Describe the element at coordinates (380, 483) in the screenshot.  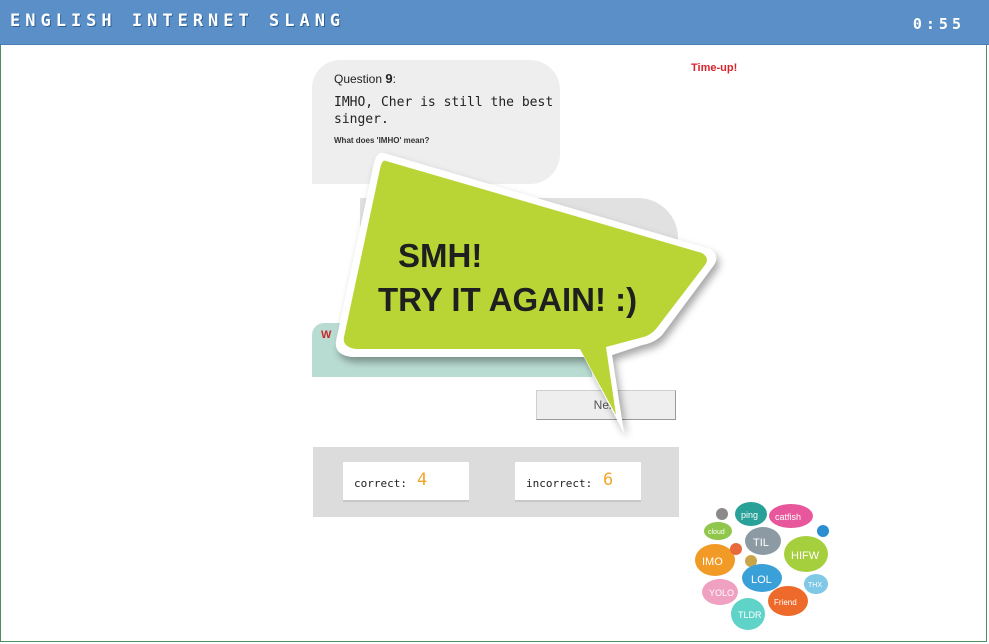
I see `correct-label: correct:` at that location.